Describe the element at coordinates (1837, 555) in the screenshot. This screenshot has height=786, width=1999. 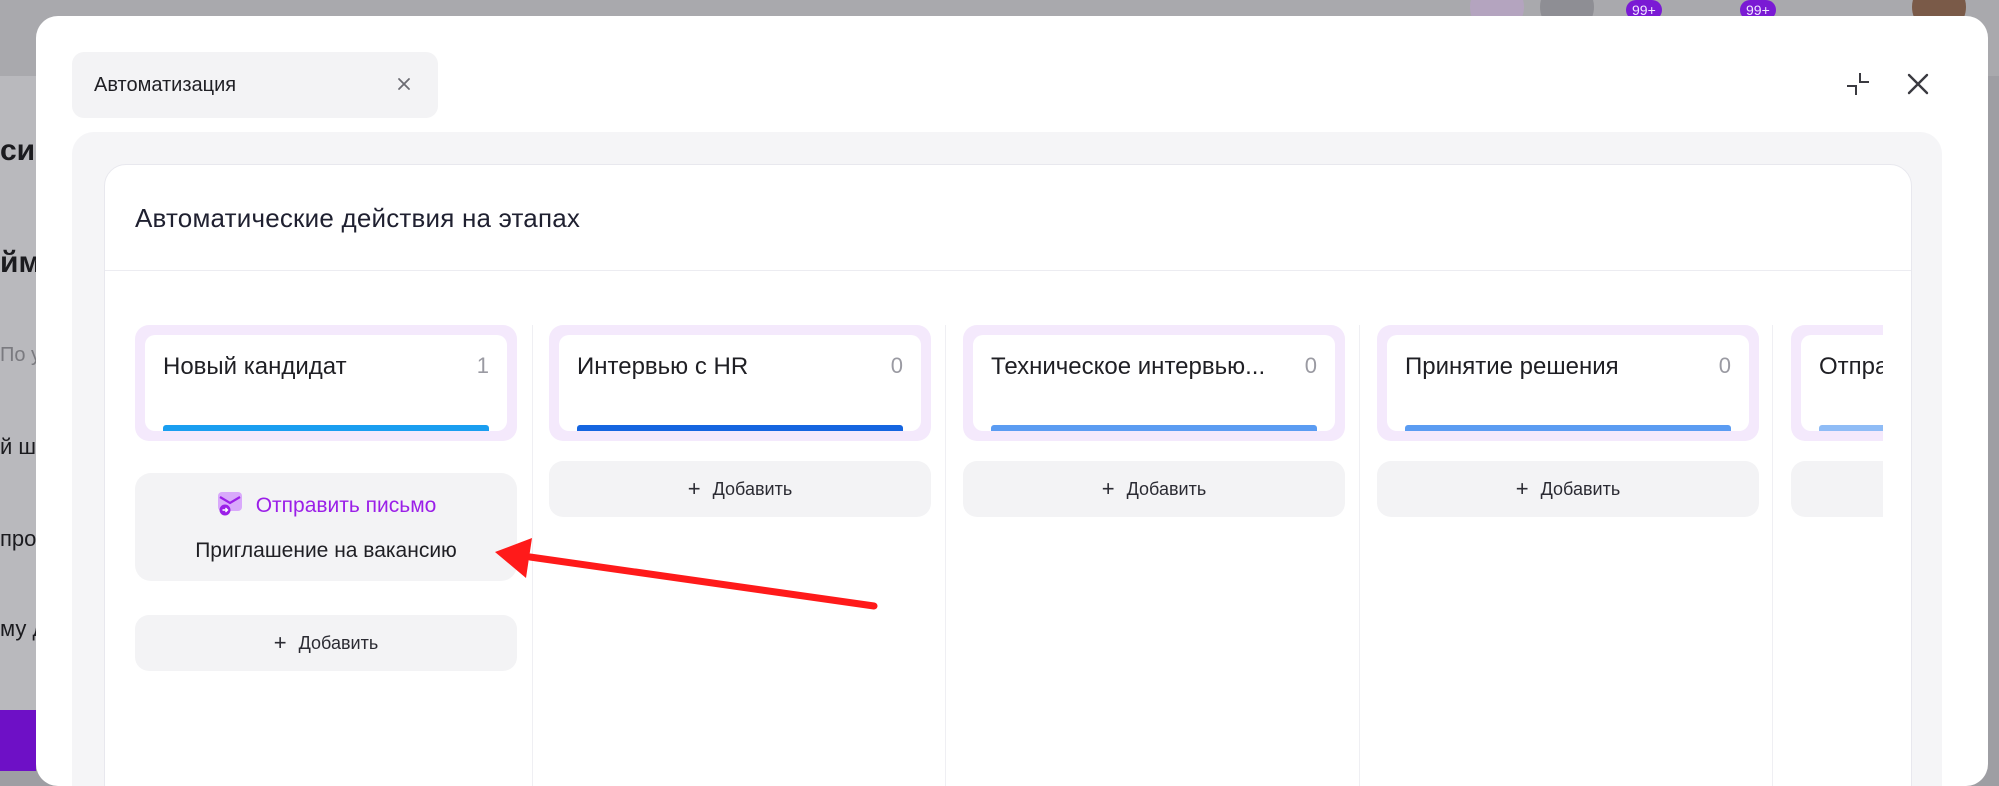
I see `stage-column: Отпра + Добавить` at that location.